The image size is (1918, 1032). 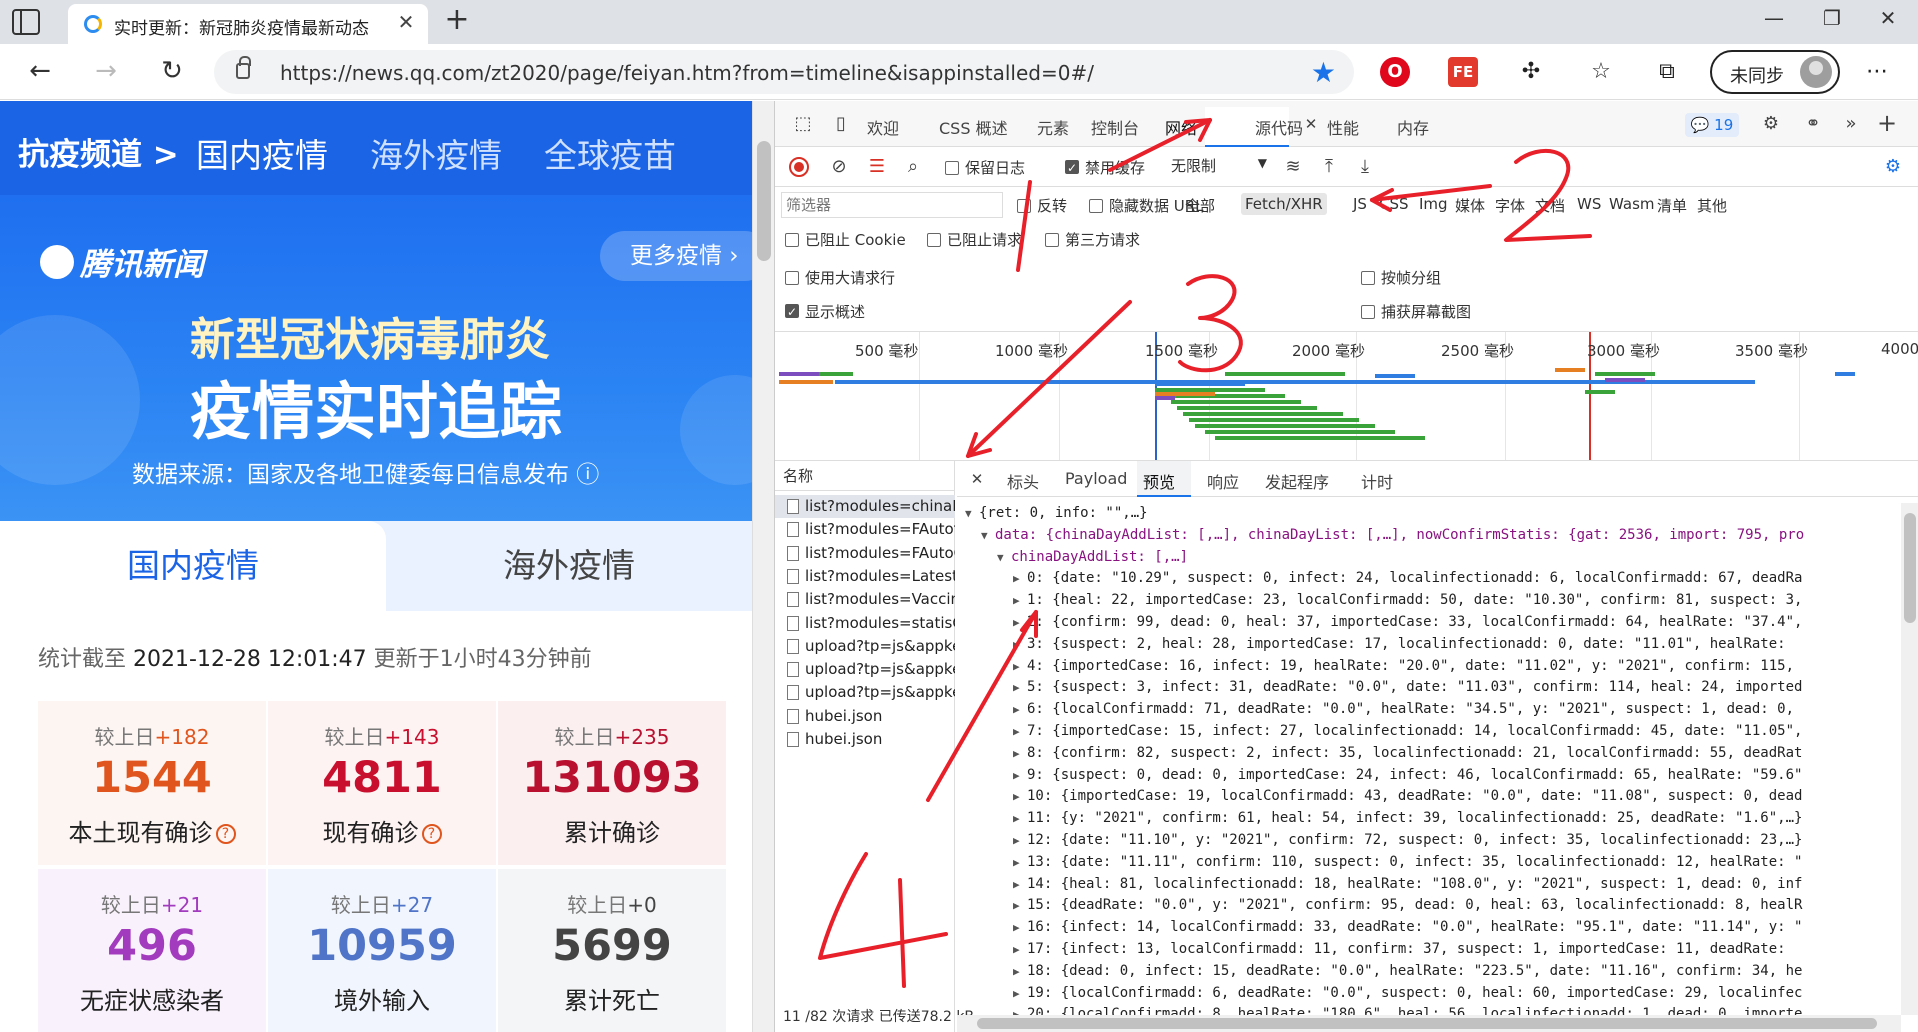 What do you see at coordinates (865, 576) in the screenshot?
I see `request-row: list?modules=LatestDataInfo` at bounding box center [865, 576].